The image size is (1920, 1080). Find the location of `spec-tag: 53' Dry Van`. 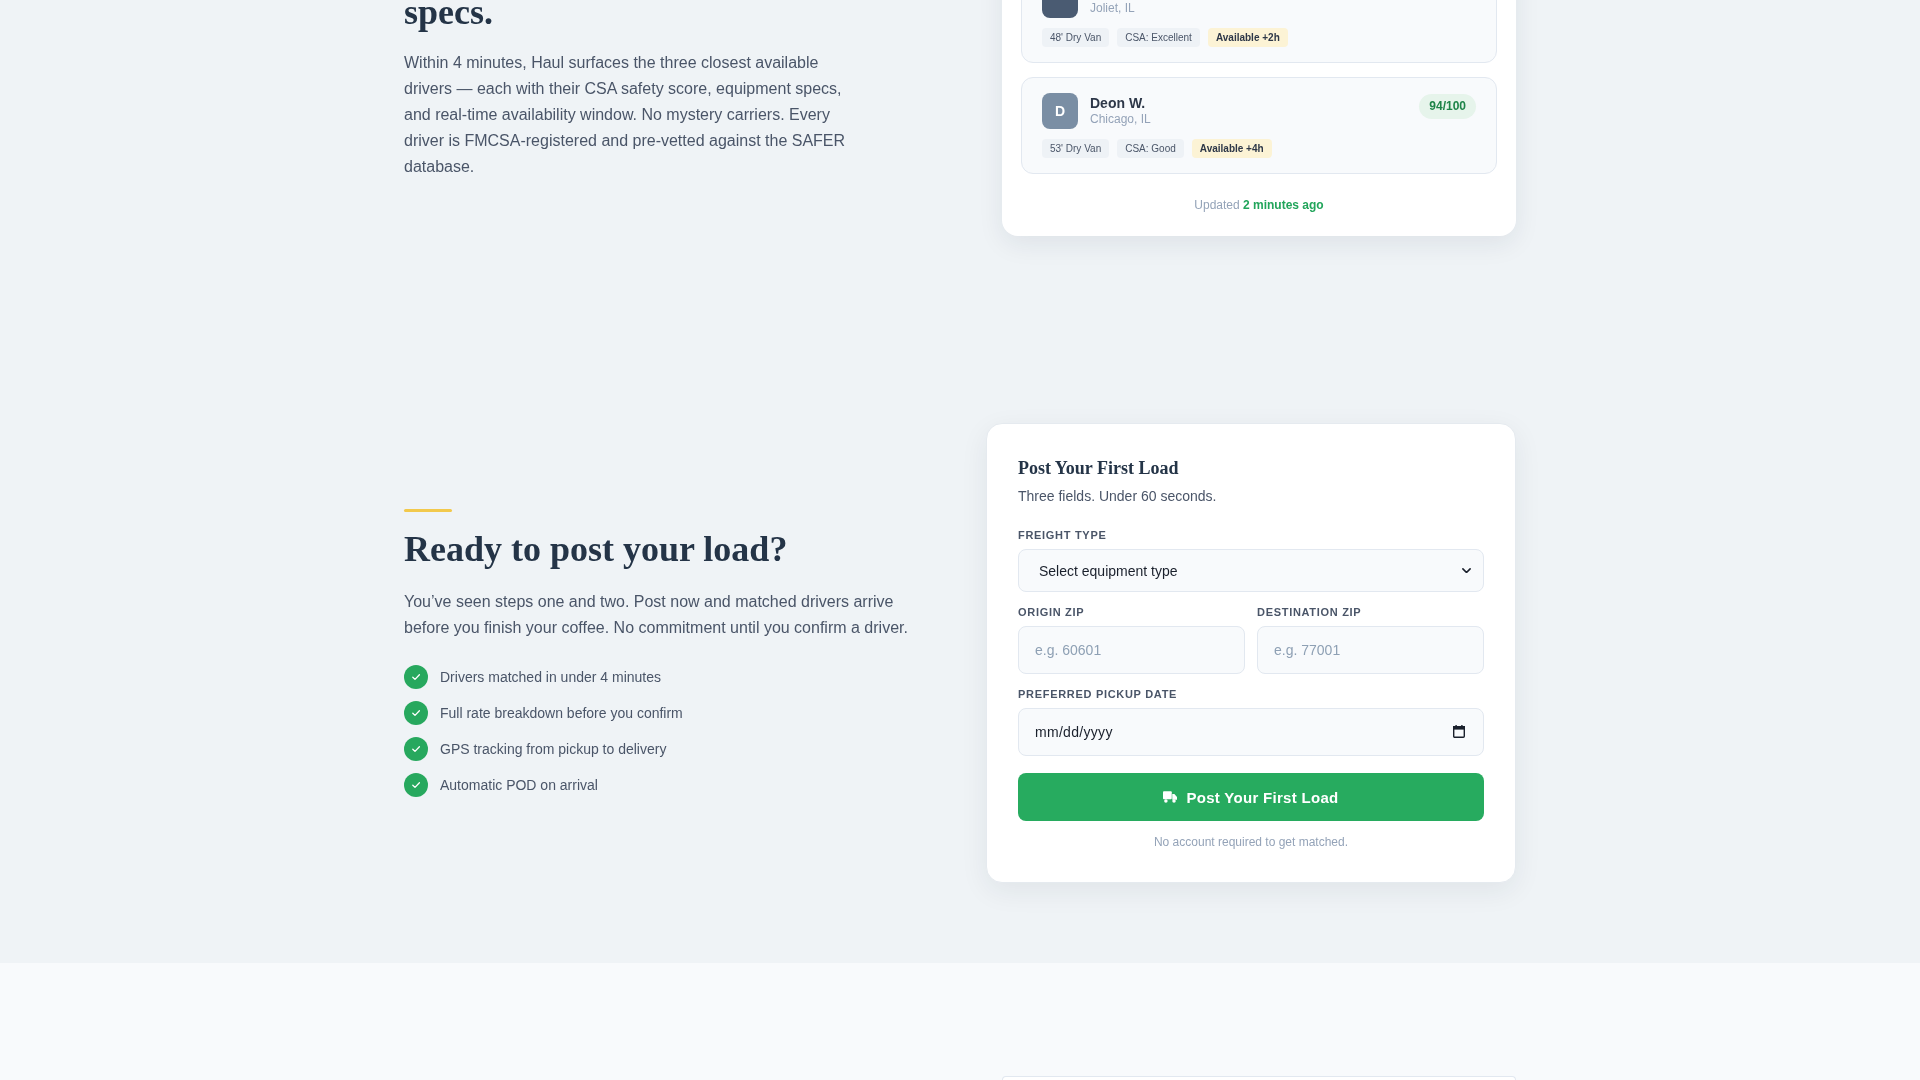

spec-tag: 53' Dry Van is located at coordinates (1076, 148).